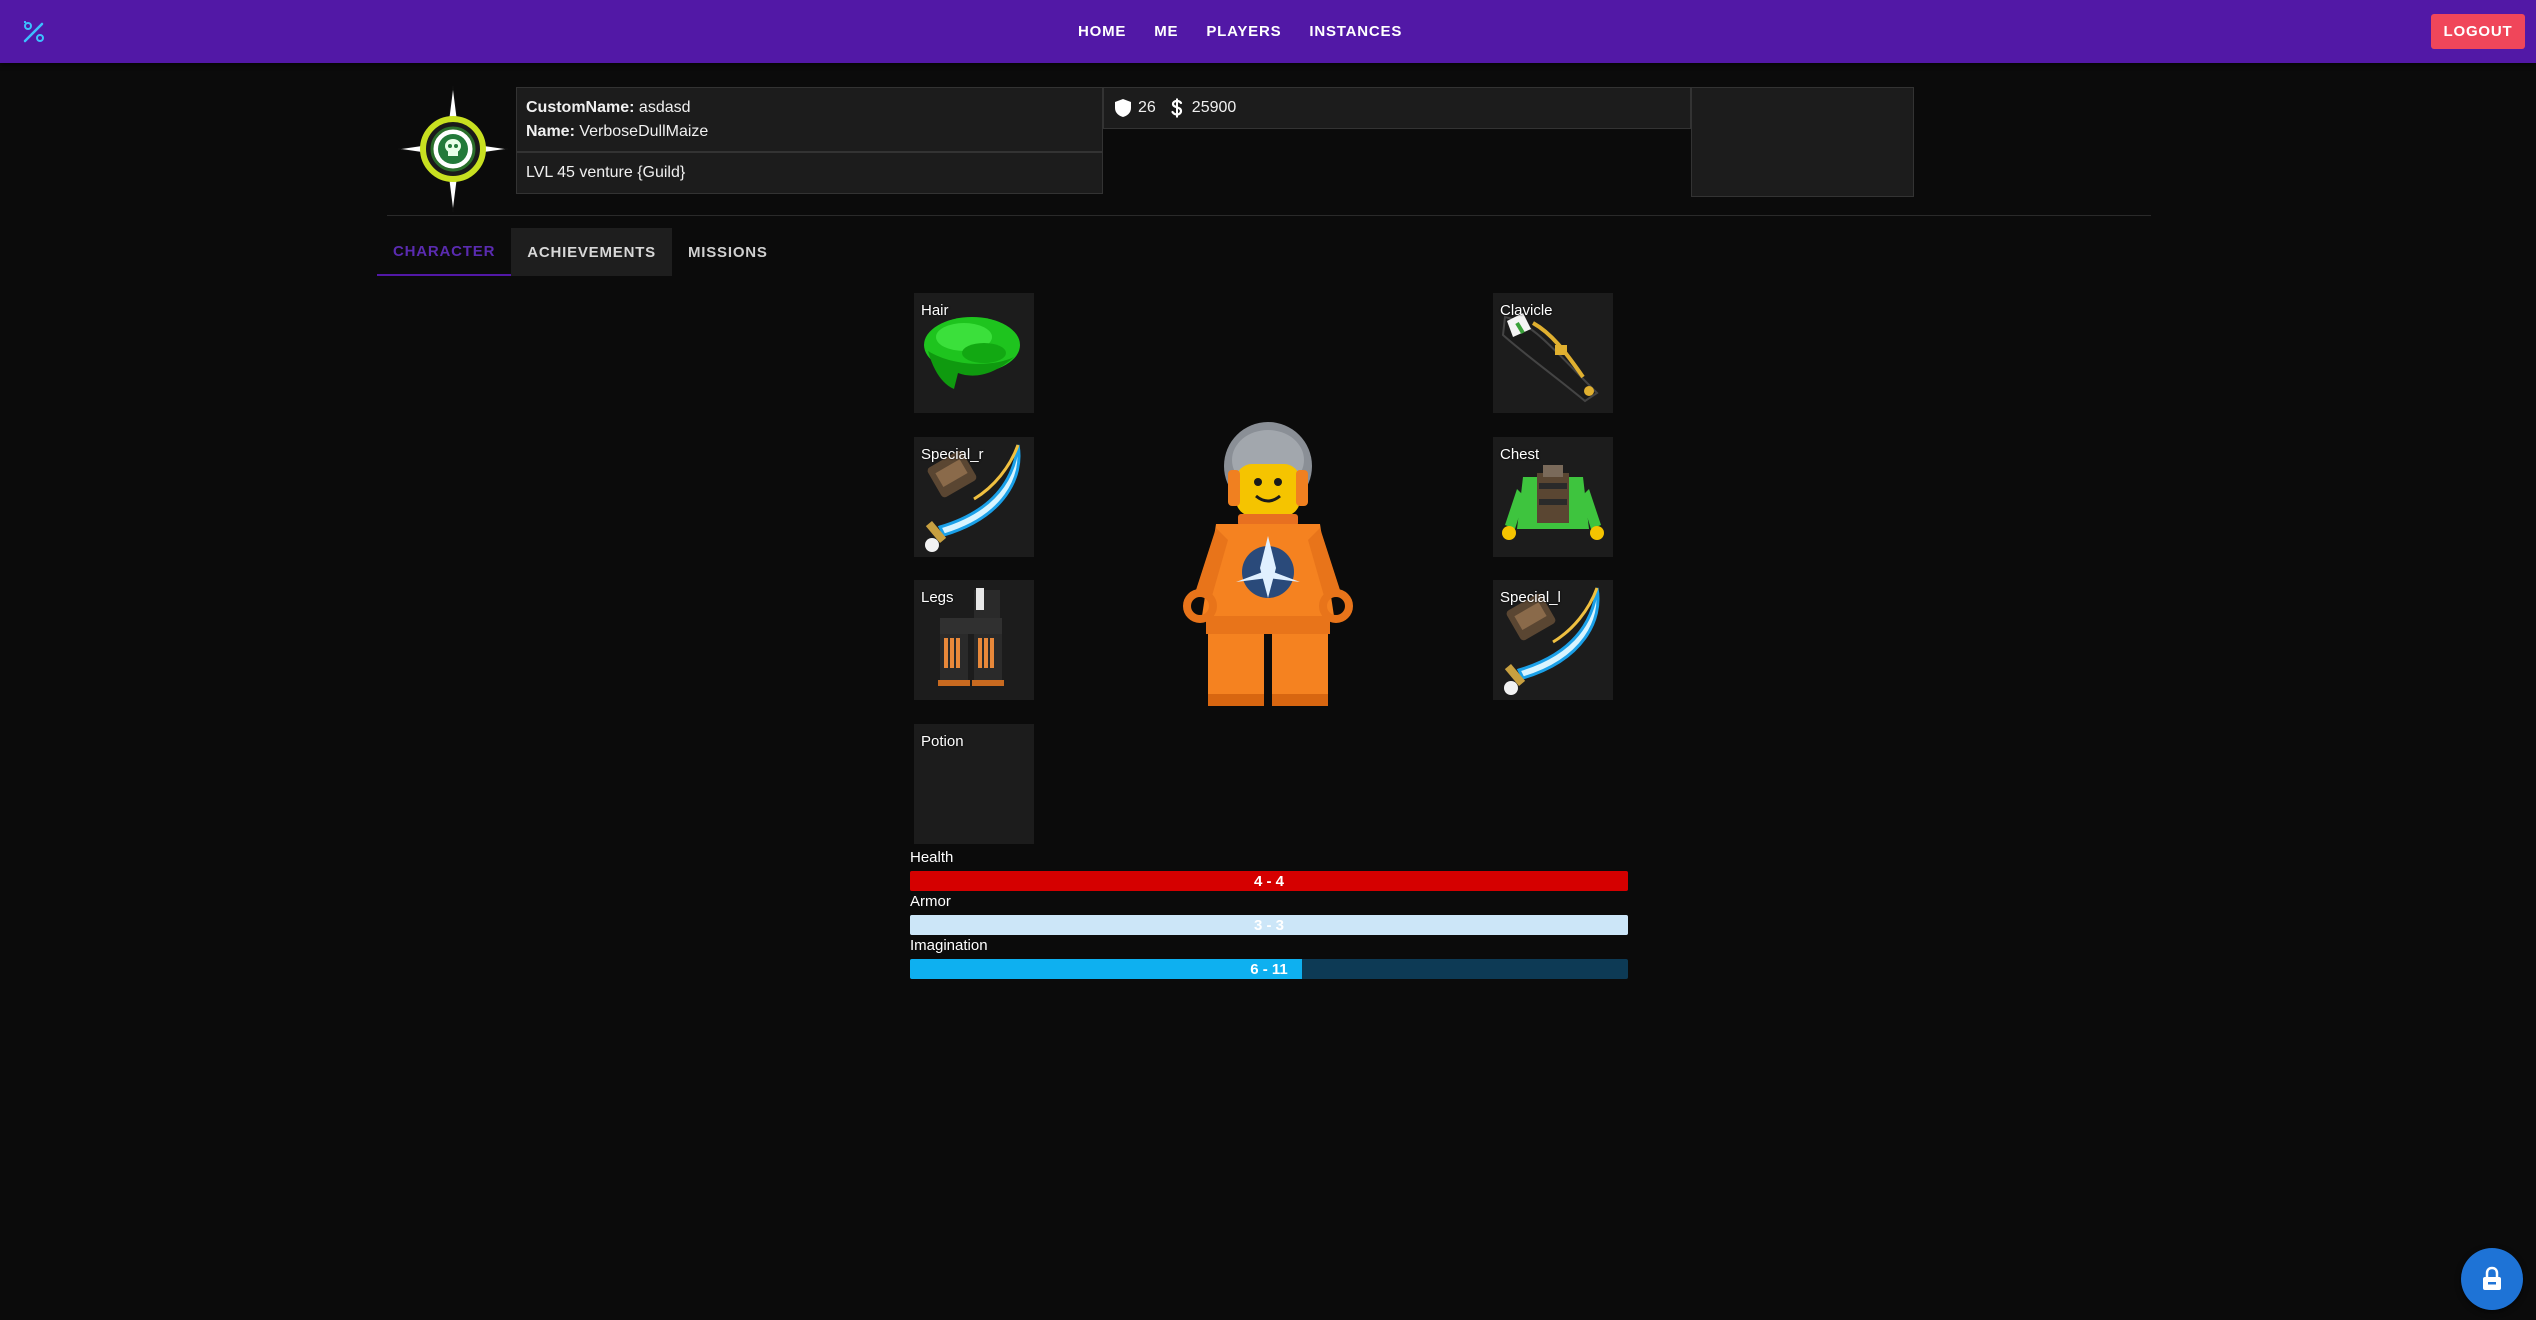 The image size is (2536, 1320). I want to click on slot-chest-label: Chest, so click(1520, 454).